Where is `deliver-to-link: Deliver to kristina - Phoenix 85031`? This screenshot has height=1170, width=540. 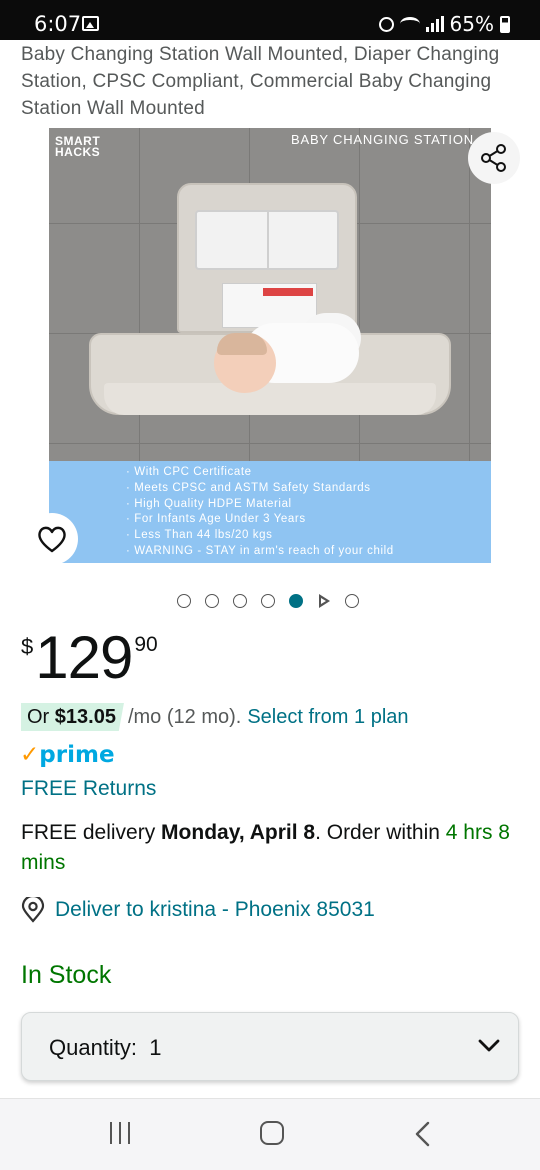 deliver-to-link: Deliver to kristina - Phoenix 85031 is located at coordinates (198, 910).